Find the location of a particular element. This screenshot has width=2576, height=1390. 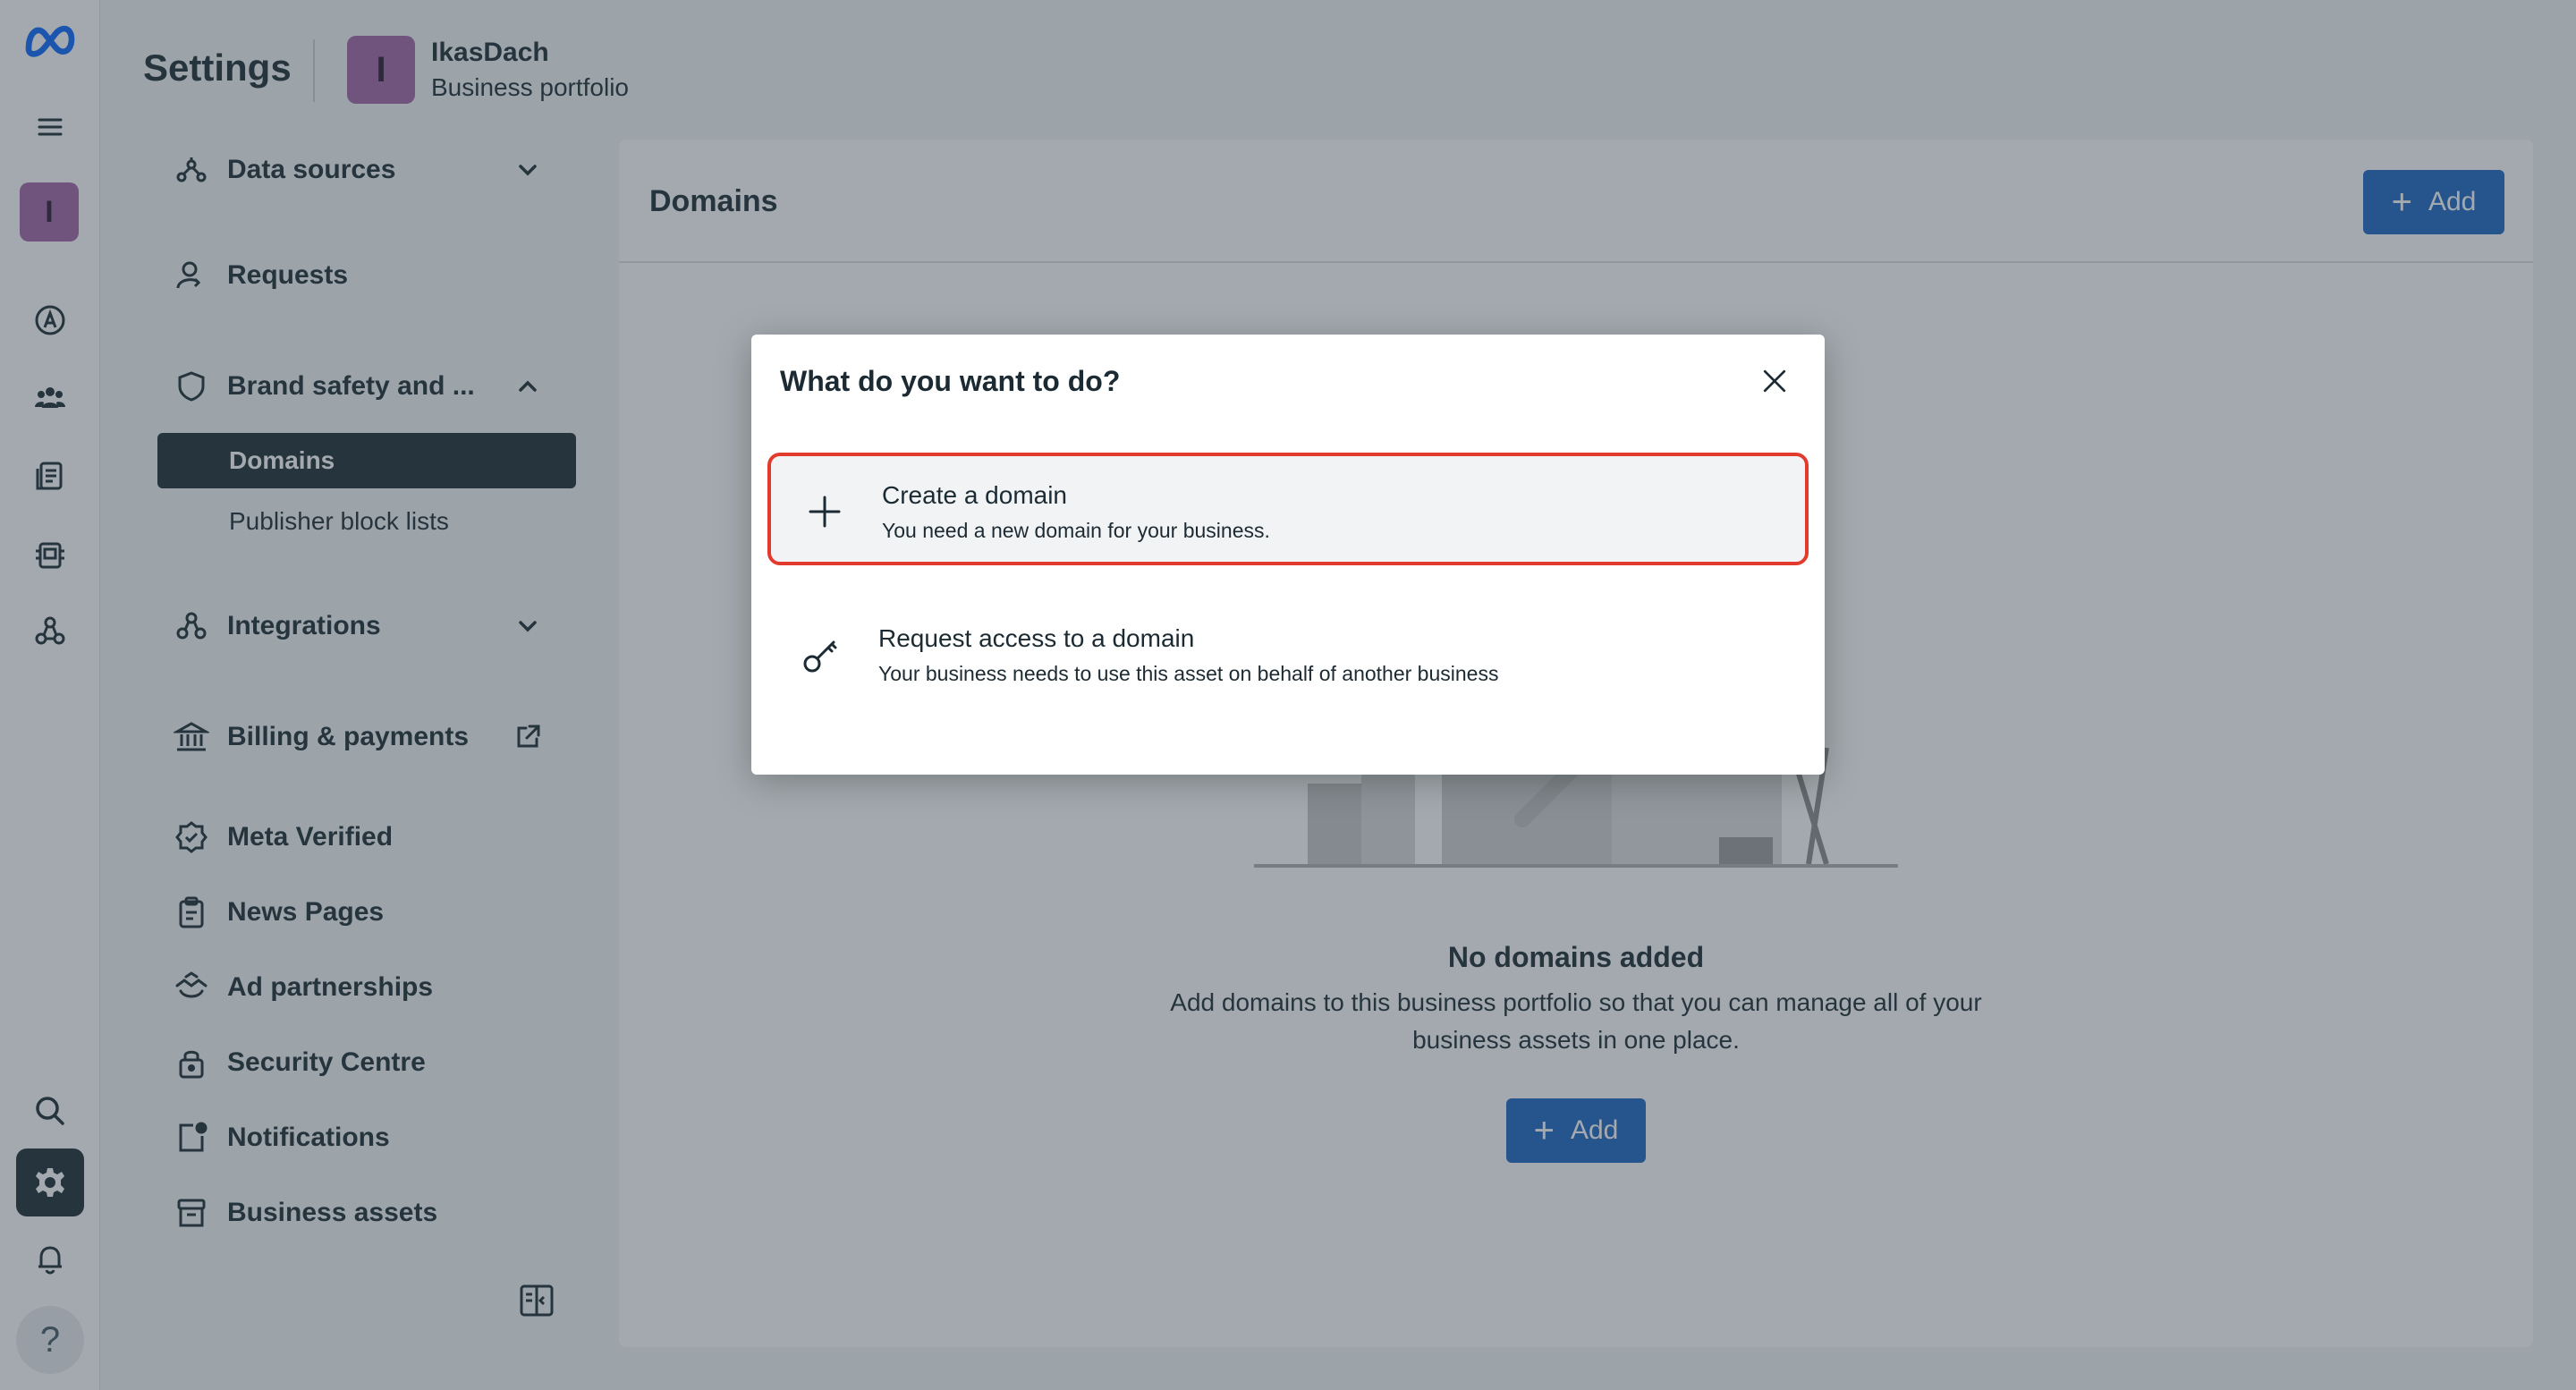

key-icon is located at coordinates (820, 656).